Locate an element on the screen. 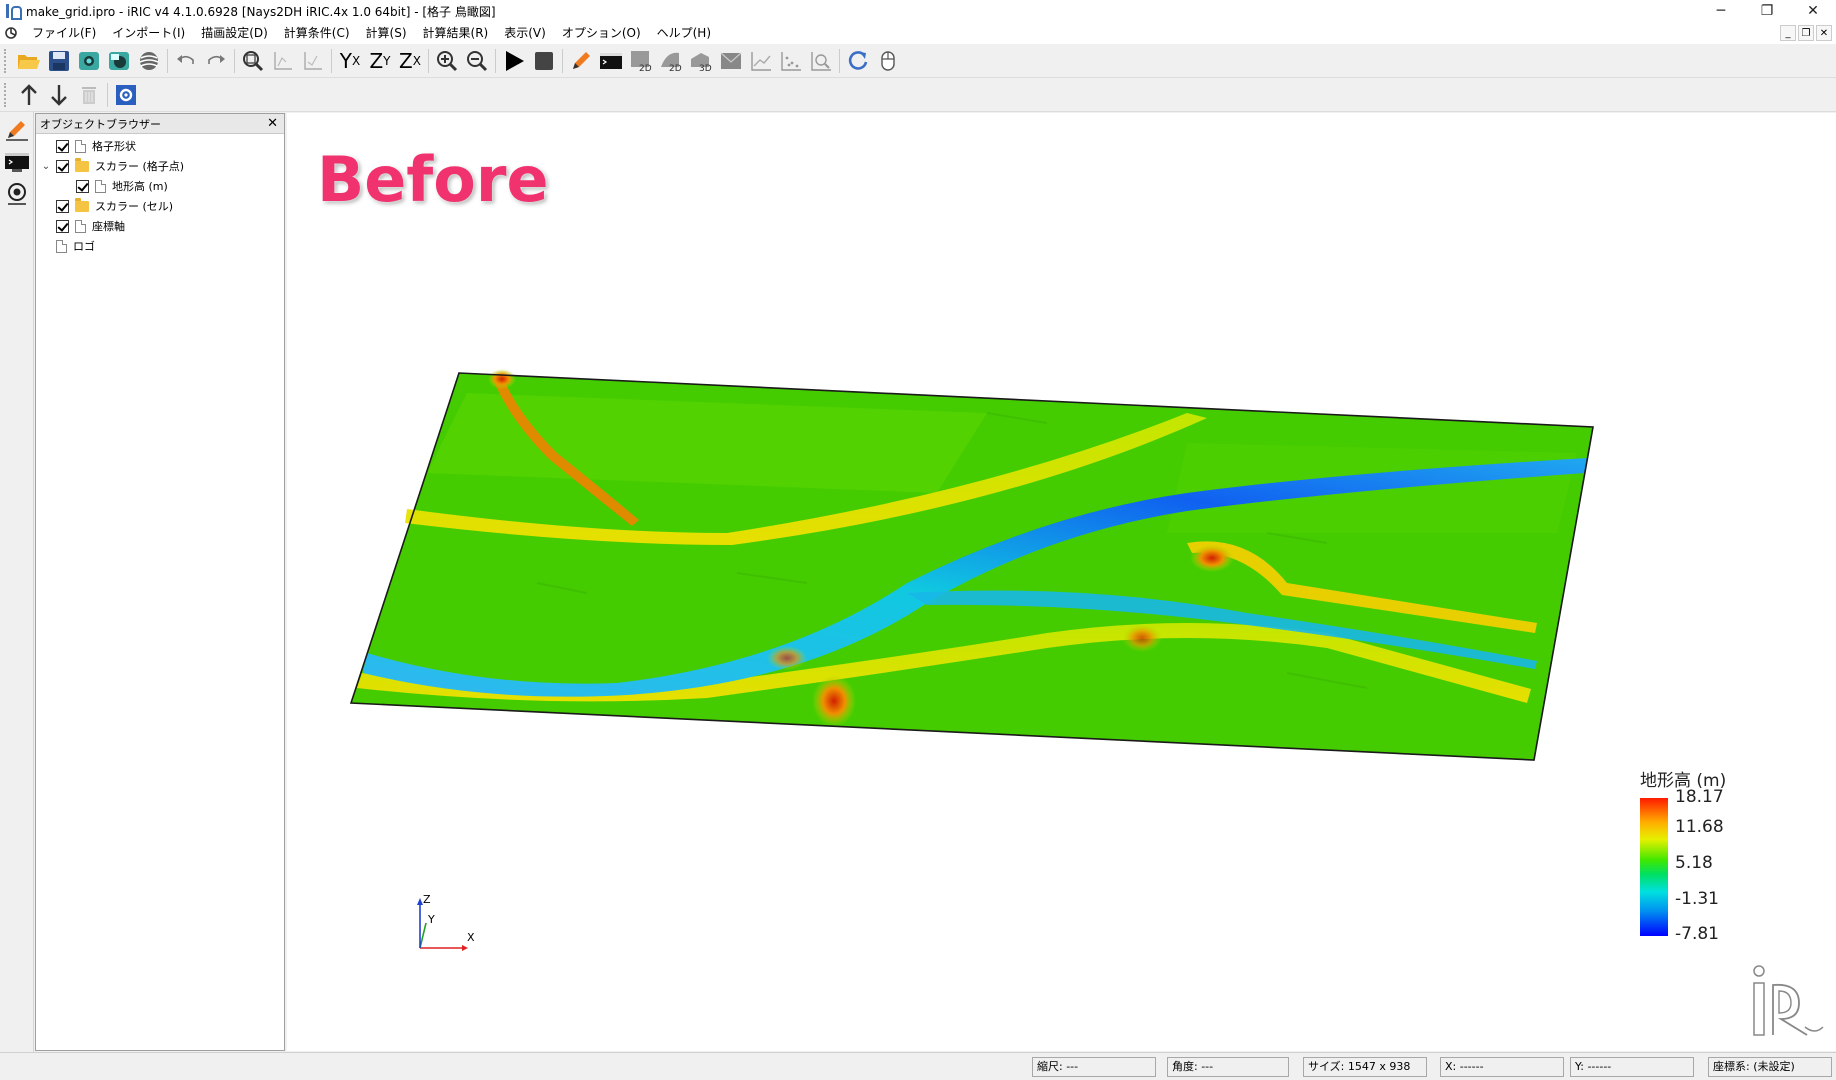  view-yx-button: YX is located at coordinates (350, 61).